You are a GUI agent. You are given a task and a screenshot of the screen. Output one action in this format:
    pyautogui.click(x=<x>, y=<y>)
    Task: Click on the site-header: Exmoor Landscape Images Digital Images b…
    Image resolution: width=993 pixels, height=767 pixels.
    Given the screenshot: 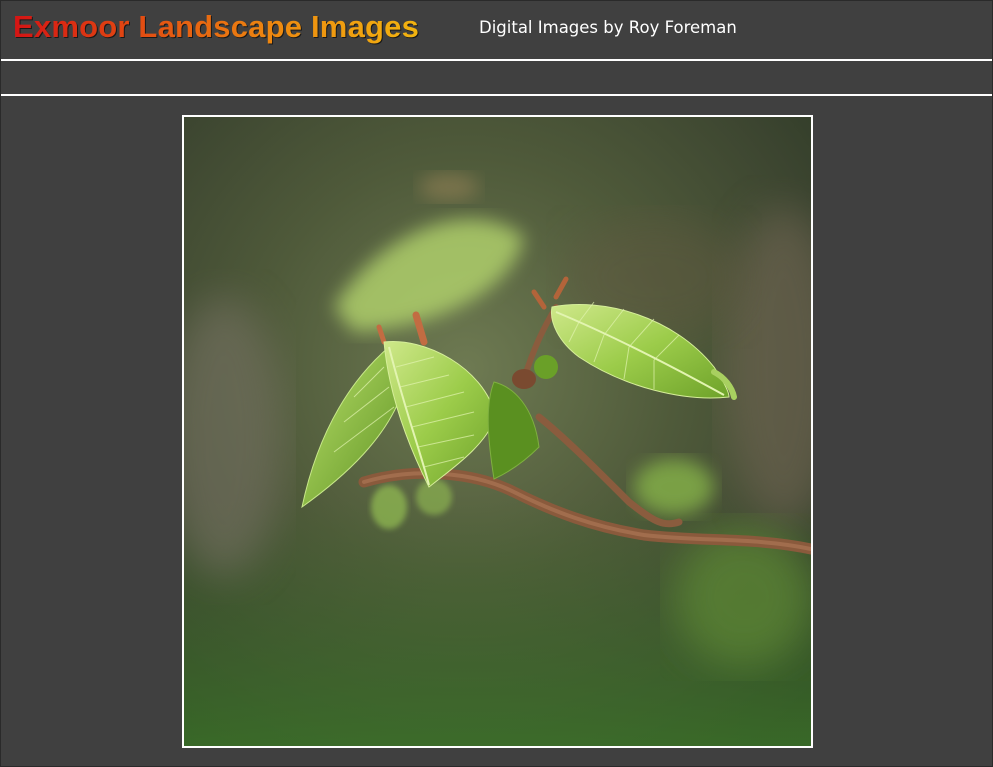 What is the action you would take?
    pyautogui.click(x=496, y=31)
    